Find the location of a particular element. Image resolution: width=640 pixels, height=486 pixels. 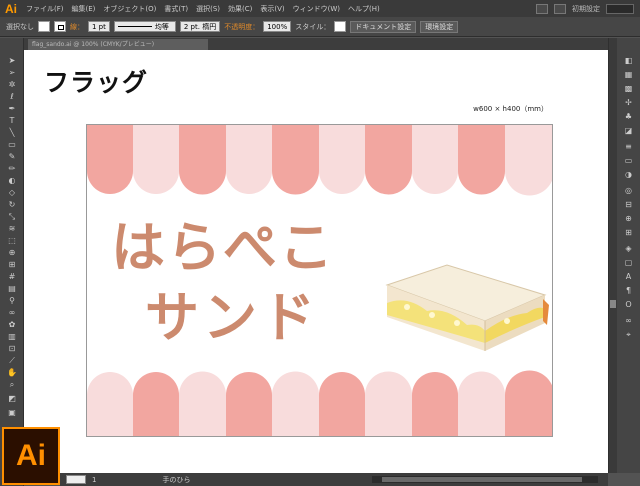

hand-tool-icon: ✋ is located at coordinates (12, 372).